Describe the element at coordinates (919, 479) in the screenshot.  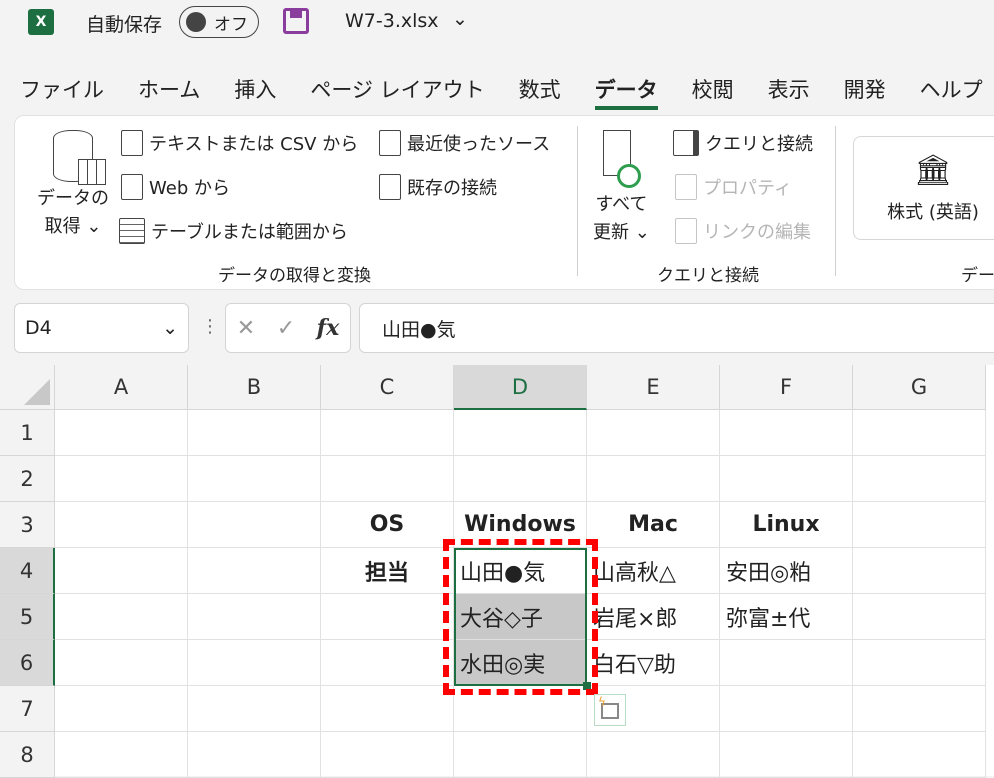
I see `cell-G2` at that location.